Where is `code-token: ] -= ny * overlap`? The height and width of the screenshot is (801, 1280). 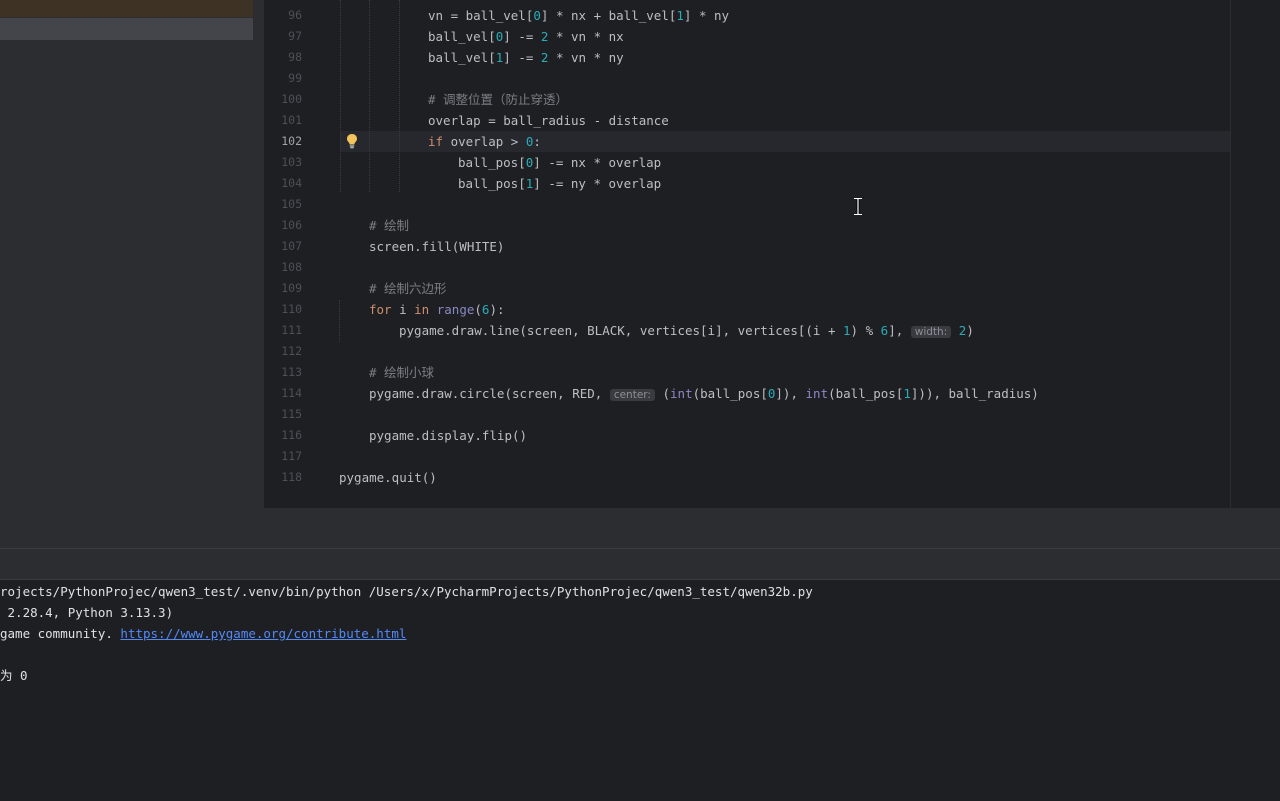 code-token: ] -= ny * overlap is located at coordinates (597, 183).